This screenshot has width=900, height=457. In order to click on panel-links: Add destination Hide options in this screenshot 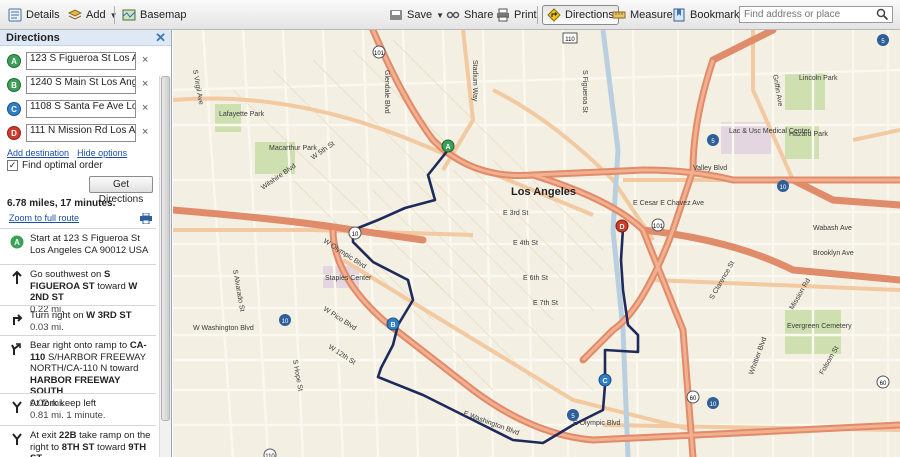, I will do `click(67, 153)`.